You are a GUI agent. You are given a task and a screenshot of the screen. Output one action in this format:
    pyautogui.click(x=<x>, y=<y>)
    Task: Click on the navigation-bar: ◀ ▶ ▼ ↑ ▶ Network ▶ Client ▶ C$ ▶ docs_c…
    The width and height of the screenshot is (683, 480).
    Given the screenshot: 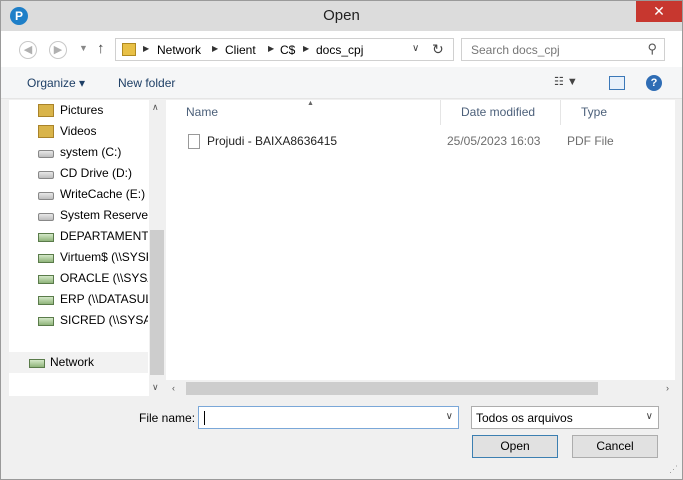 What is the action you would take?
    pyautogui.click(x=341, y=49)
    